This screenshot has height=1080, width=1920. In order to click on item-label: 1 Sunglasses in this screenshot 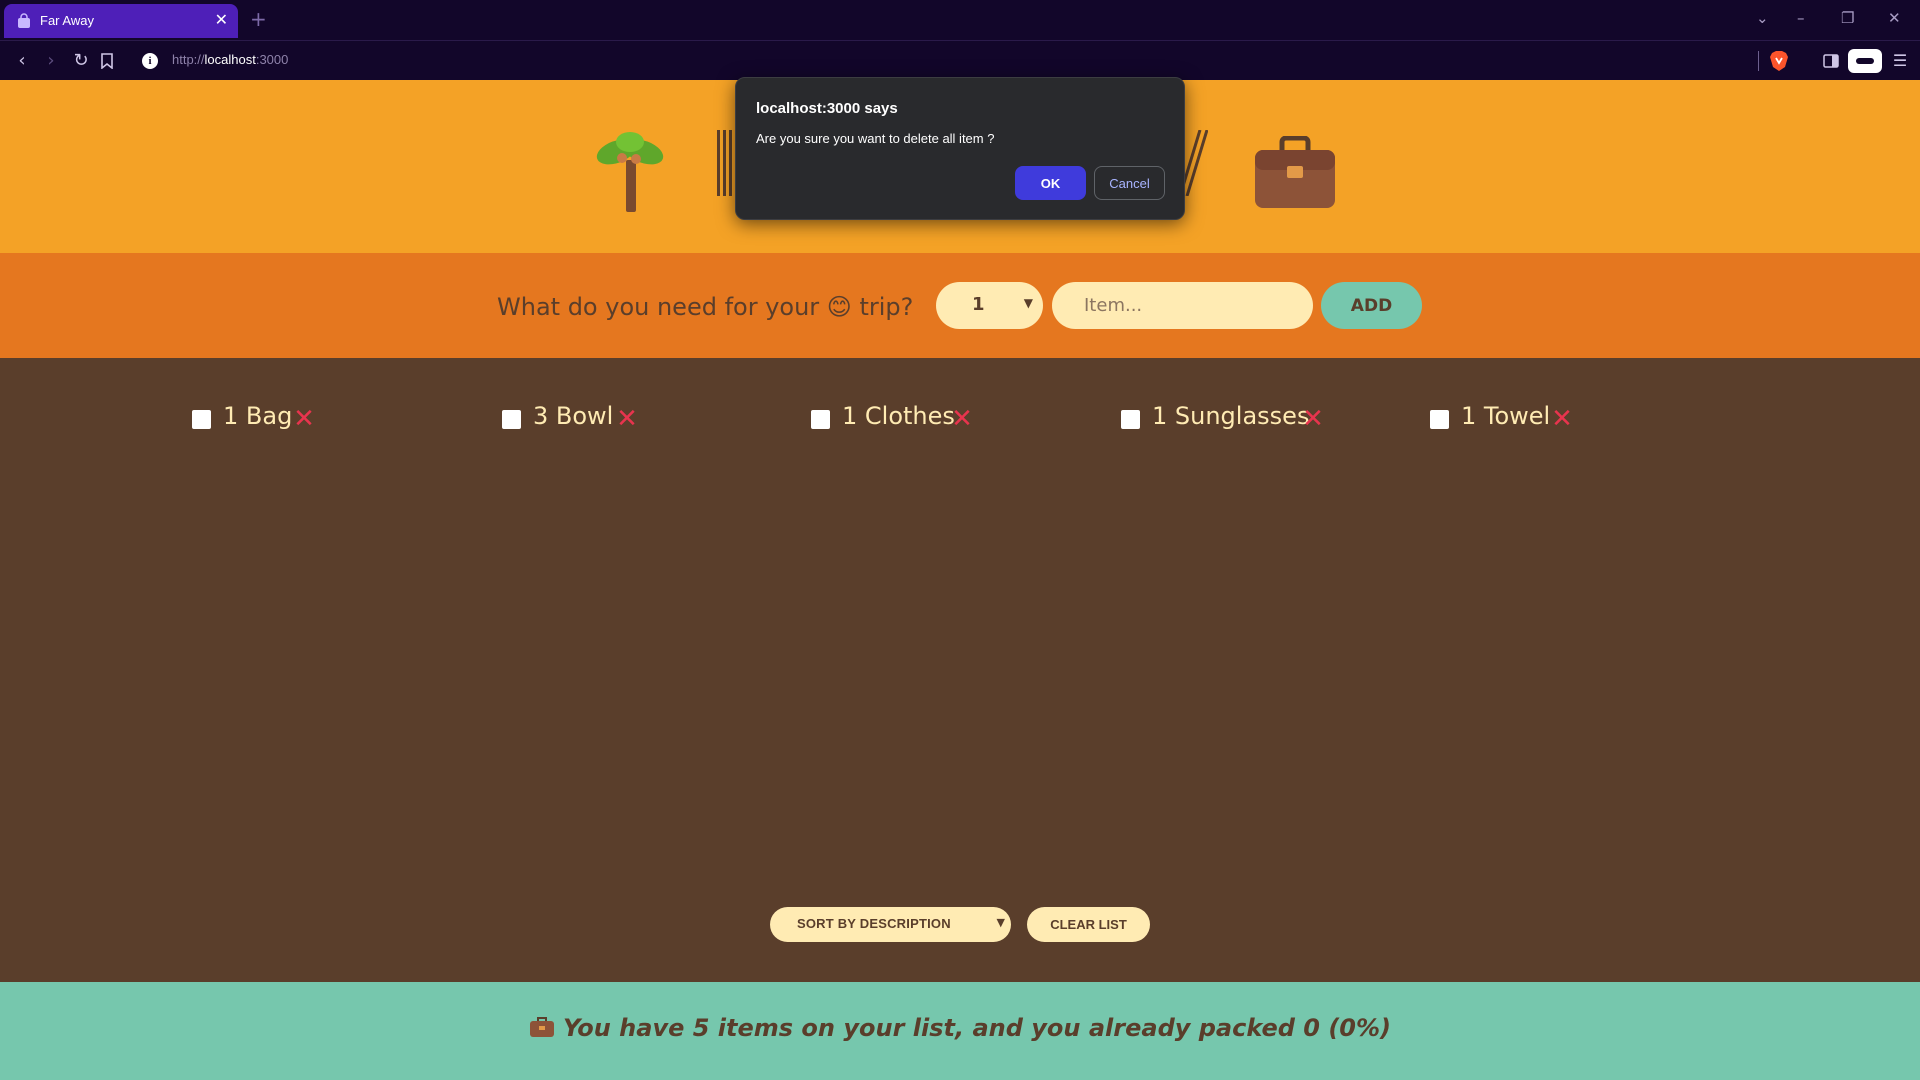, I will do `click(1231, 416)`.